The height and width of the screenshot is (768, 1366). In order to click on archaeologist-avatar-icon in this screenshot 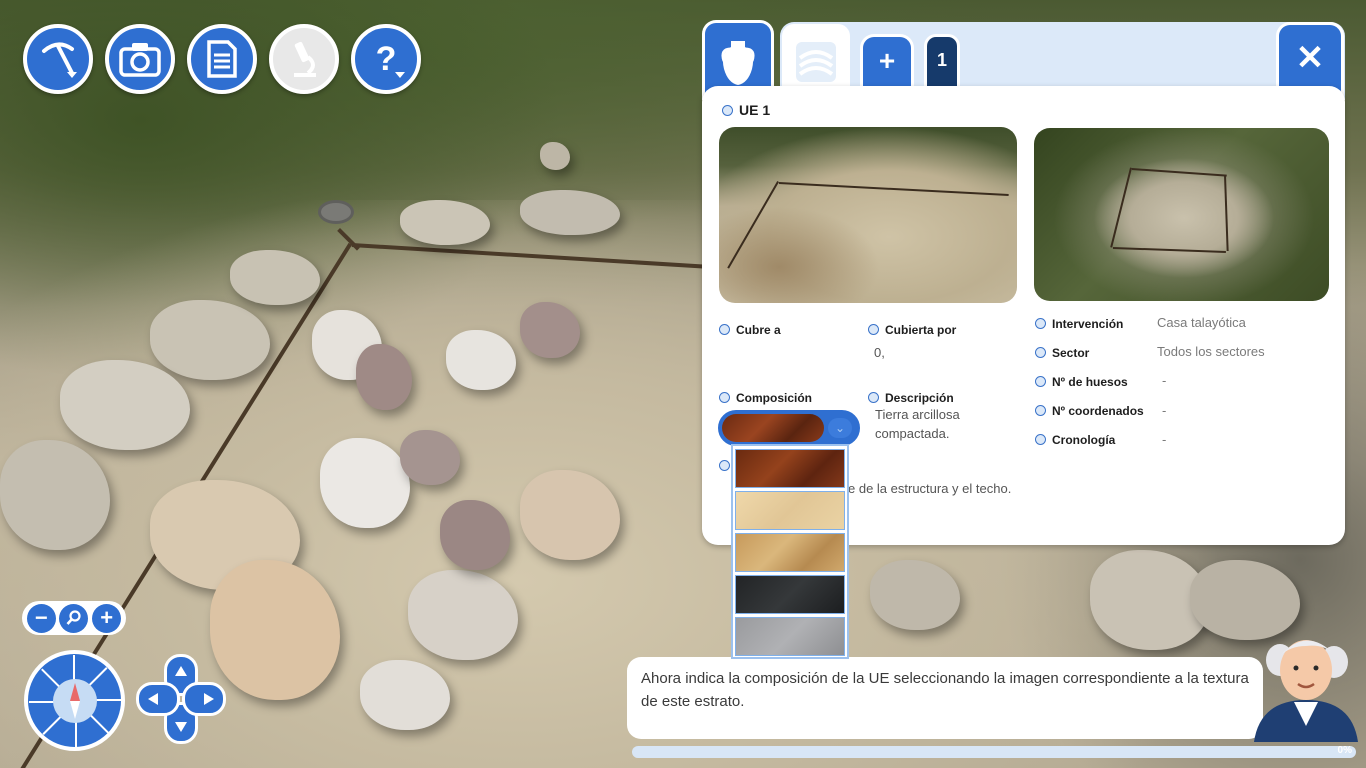, I will do `click(1306, 691)`.